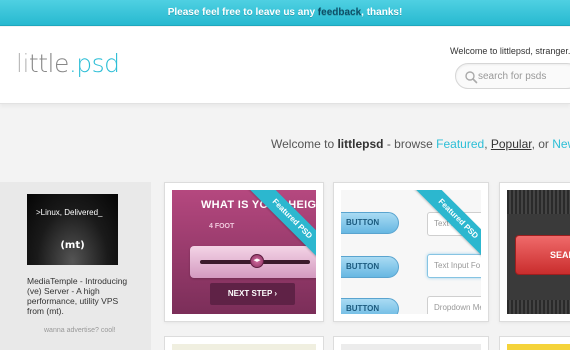 The height and width of the screenshot is (350, 570). What do you see at coordinates (69, 212) in the screenshot?
I see `ad-image-headline: >Linux, Delivered_` at bounding box center [69, 212].